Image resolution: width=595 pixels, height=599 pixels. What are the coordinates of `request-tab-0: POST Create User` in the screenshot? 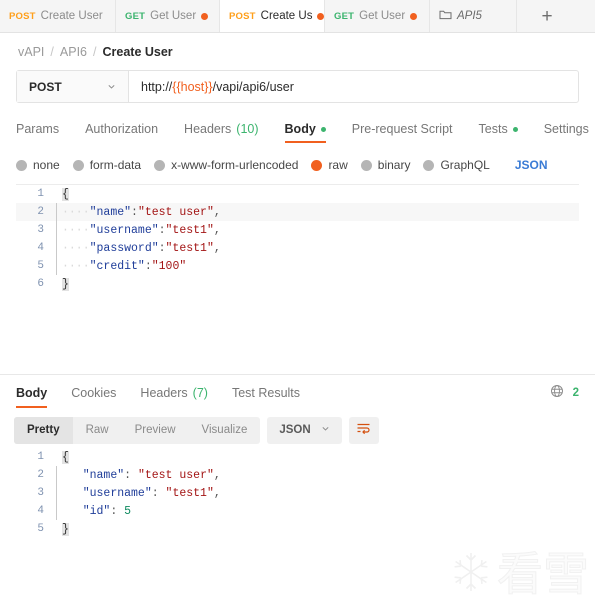 It's located at (58, 16).